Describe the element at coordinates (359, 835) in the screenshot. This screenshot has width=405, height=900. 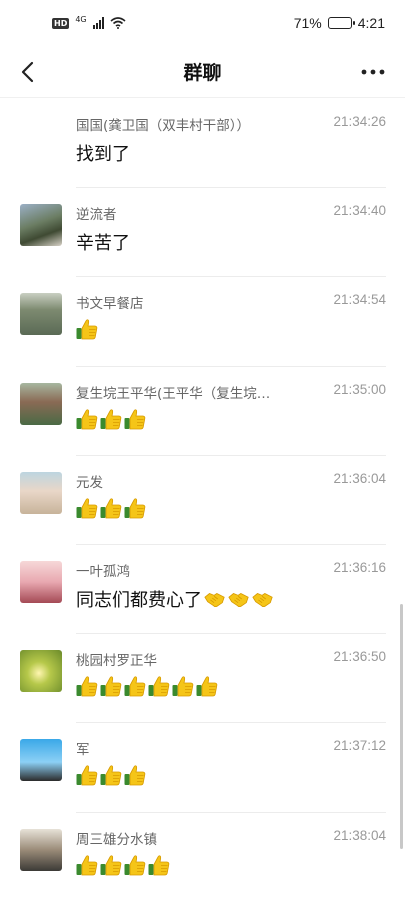
I see `message-time: 21:38:04` at that location.